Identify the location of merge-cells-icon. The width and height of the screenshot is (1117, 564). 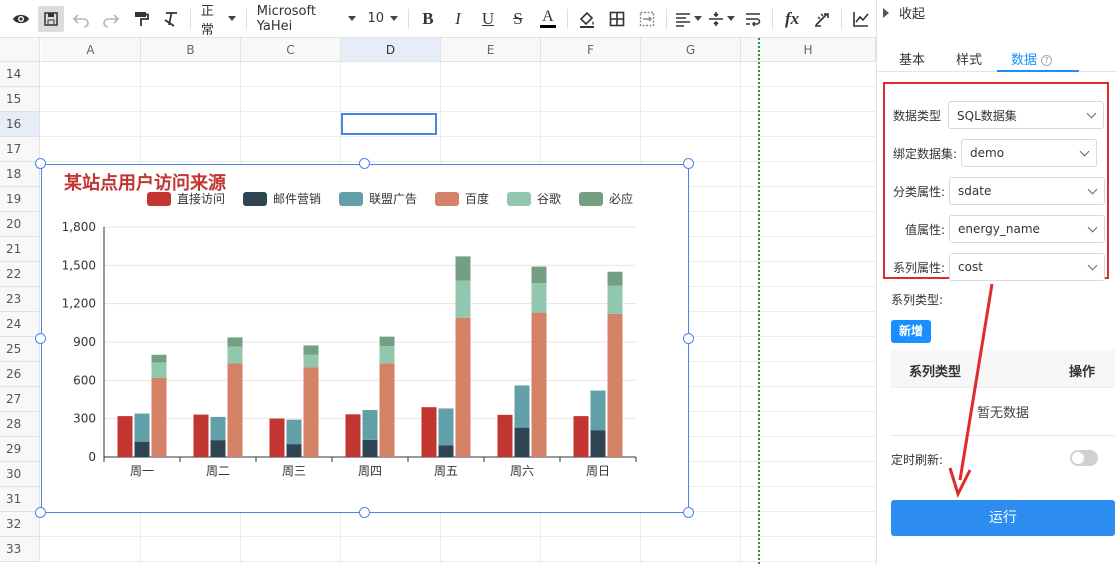
(647, 19).